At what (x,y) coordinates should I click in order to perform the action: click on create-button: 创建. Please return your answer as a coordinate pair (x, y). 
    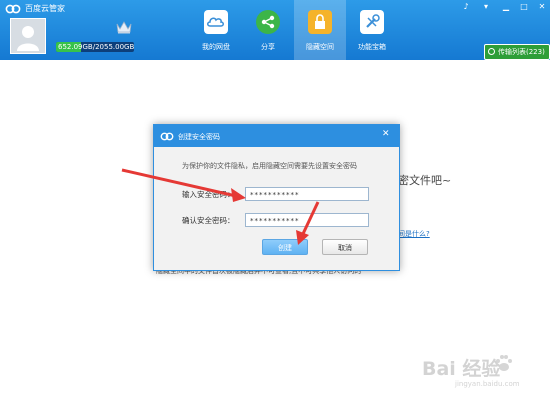
    Looking at the image, I should click on (285, 247).